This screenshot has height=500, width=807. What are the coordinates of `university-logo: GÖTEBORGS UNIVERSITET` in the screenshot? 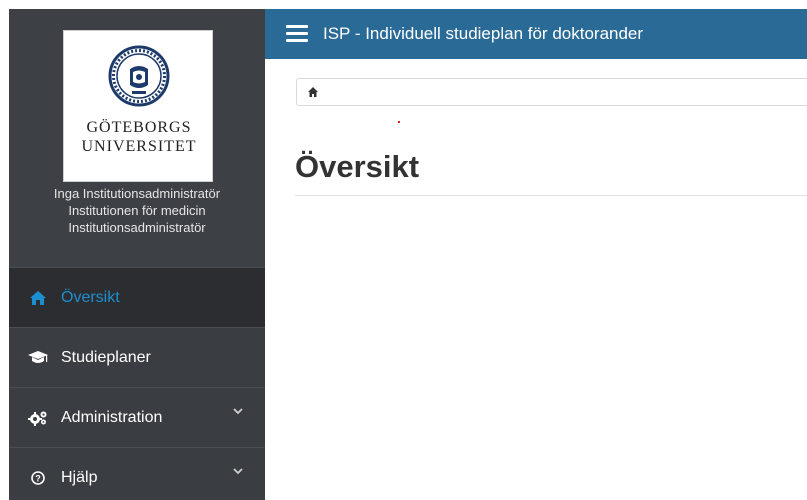 It's located at (138, 106).